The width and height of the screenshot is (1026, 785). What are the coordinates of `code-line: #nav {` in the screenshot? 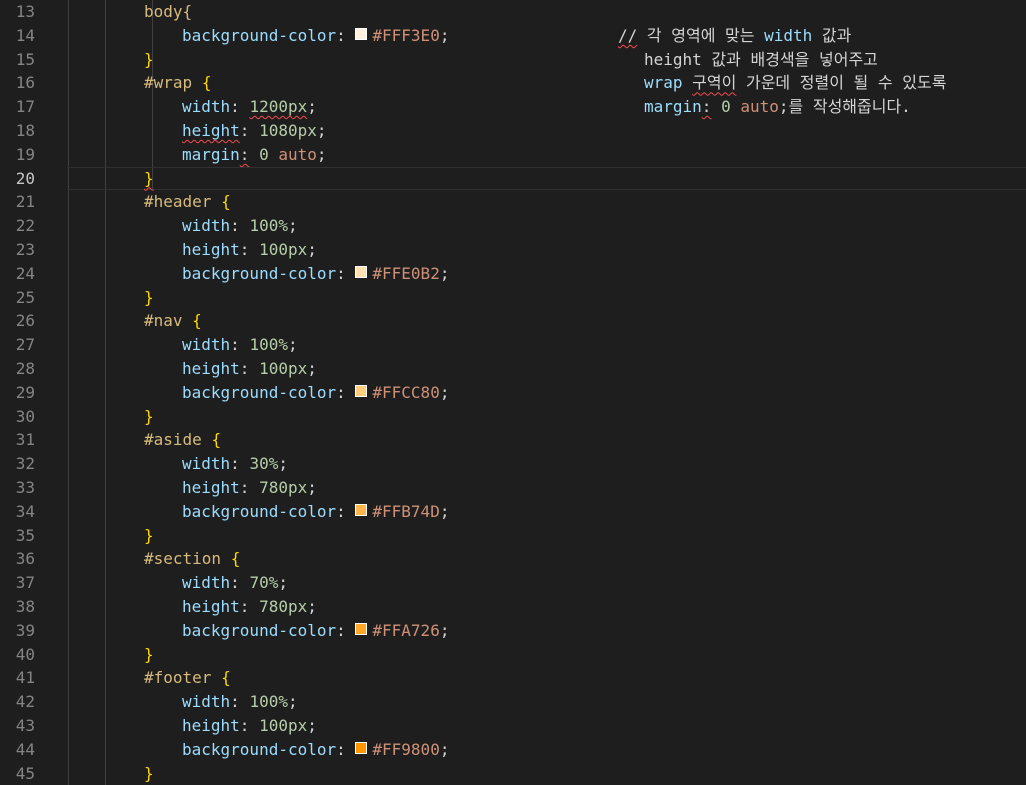 It's located at (546, 321).